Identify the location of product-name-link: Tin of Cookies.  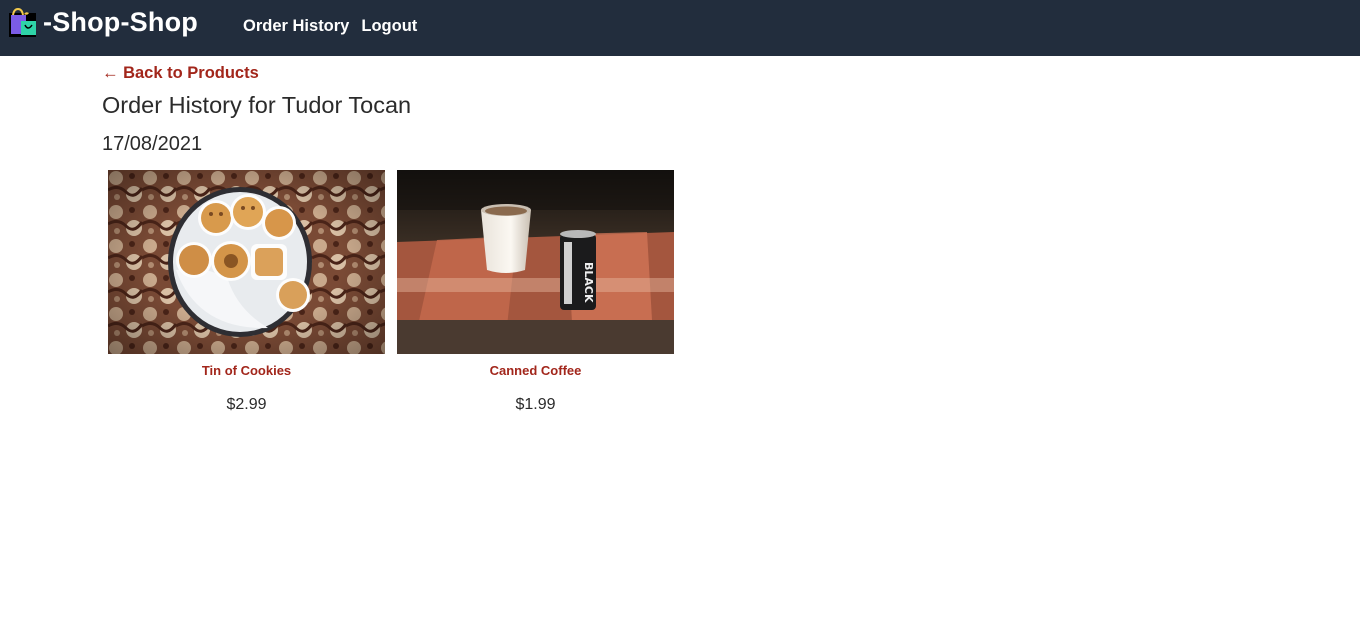
(246, 370).